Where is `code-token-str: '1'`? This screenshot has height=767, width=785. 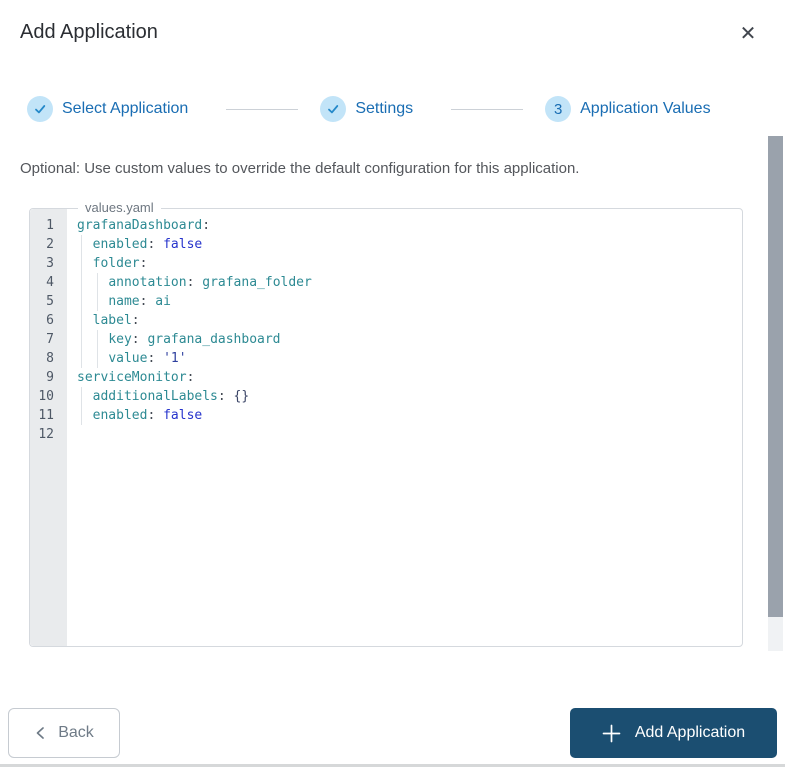
code-token-str: '1' is located at coordinates (171, 358).